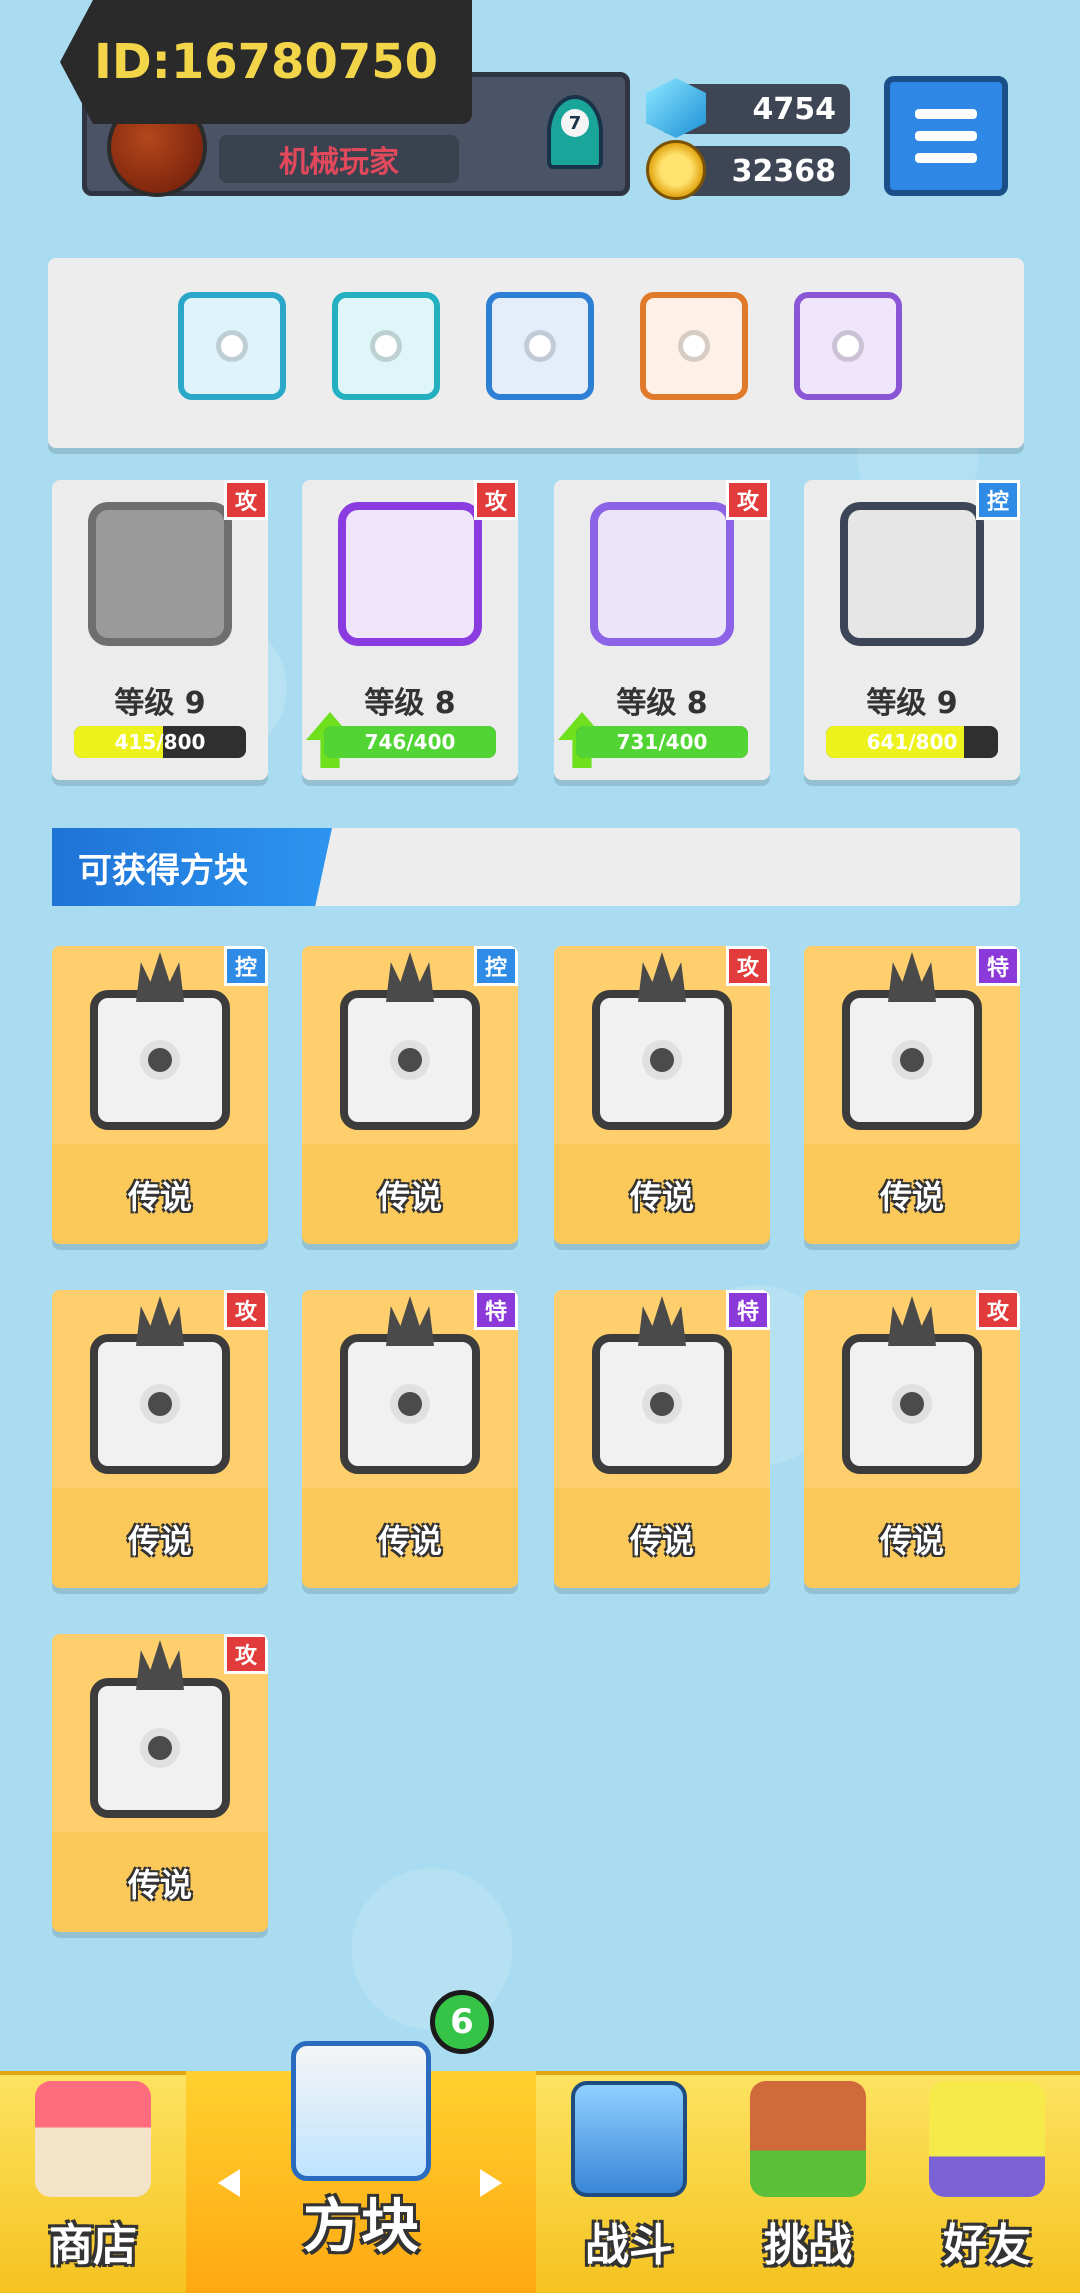  What do you see at coordinates (676, 170) in the screenshot?
I see `coin-icon` at bounding box center [676, 170].